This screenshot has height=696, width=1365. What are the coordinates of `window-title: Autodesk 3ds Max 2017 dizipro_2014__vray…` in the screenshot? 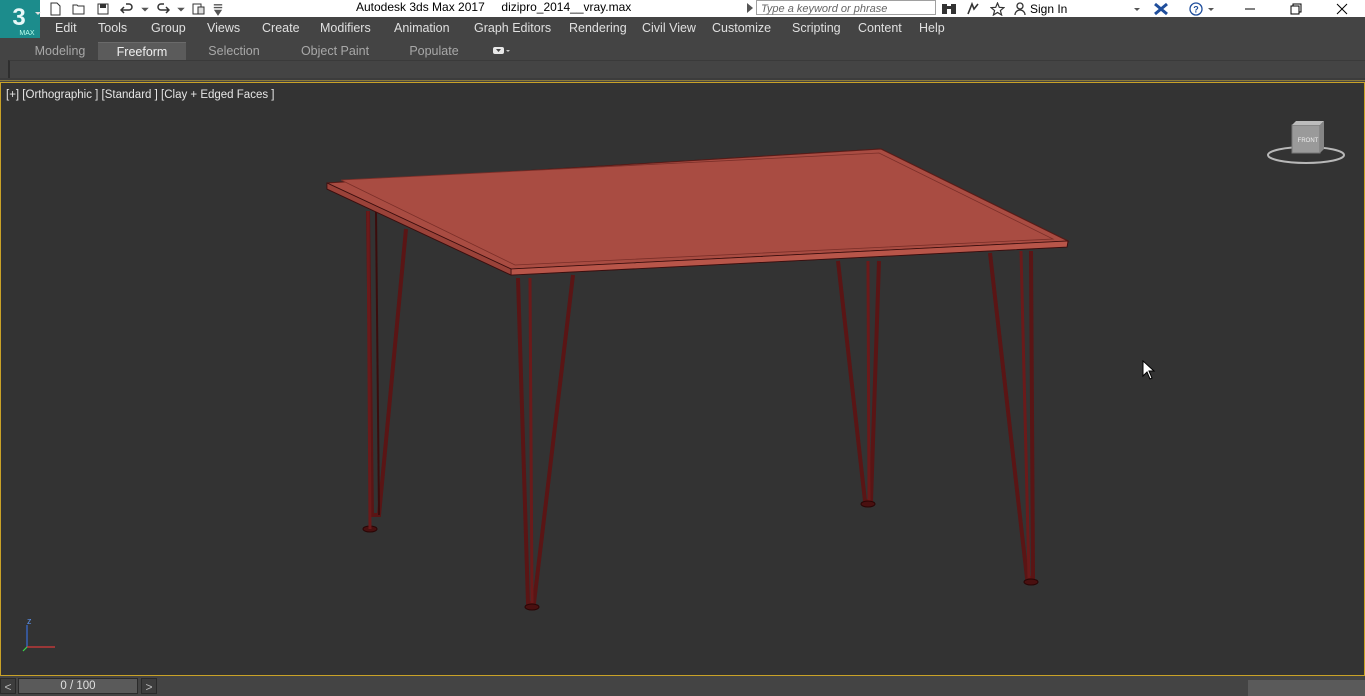 It's located at (493, 8).